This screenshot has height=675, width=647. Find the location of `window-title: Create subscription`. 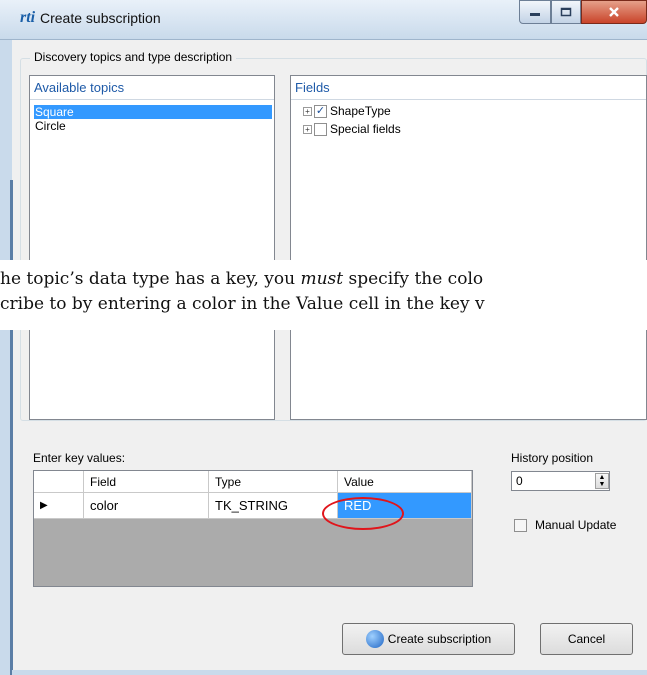

window-title: Create subscription is located at coordinates (100, 18).